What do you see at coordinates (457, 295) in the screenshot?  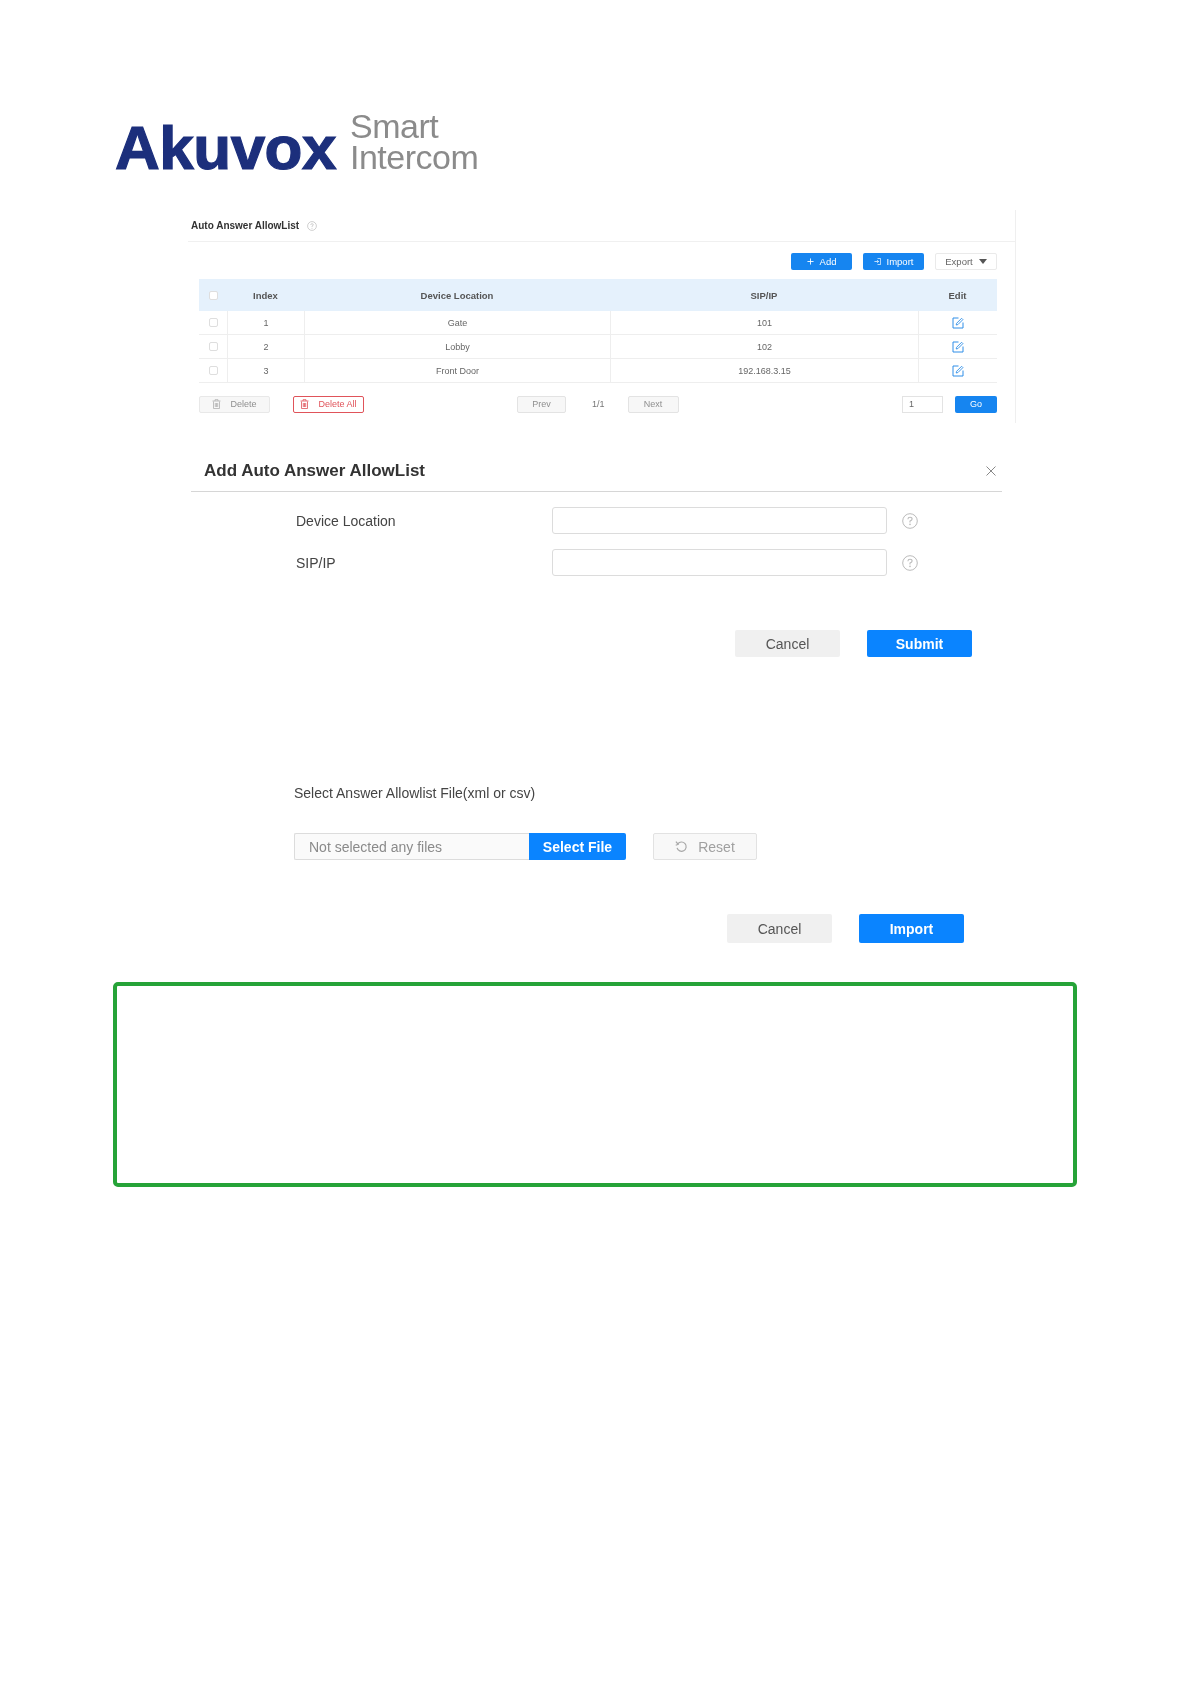 I see `column-header: Device Location` at bounding box center [457, 295].